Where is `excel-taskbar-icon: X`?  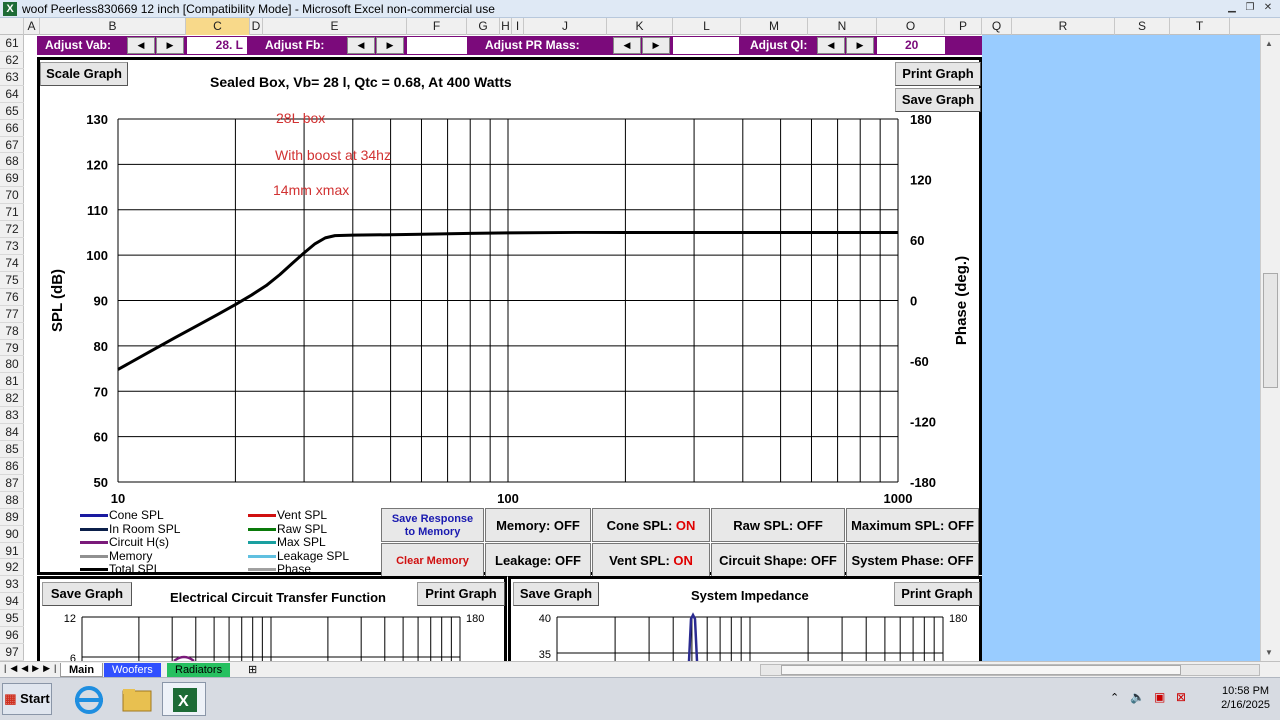
excel-taskbar-icon: X is located at coordinates (184, 699).